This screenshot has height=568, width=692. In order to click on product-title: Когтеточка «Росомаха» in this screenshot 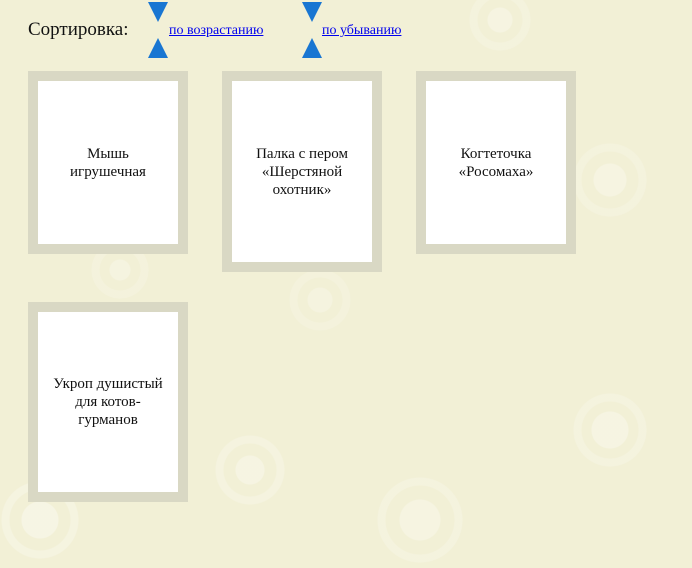, I will do `click(496, 162)`.